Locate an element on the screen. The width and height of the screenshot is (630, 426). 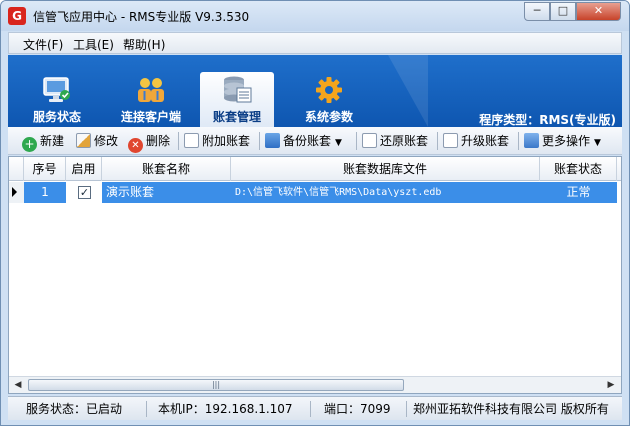
port-text: 端口：7099 is located at coordinates (357, 409).